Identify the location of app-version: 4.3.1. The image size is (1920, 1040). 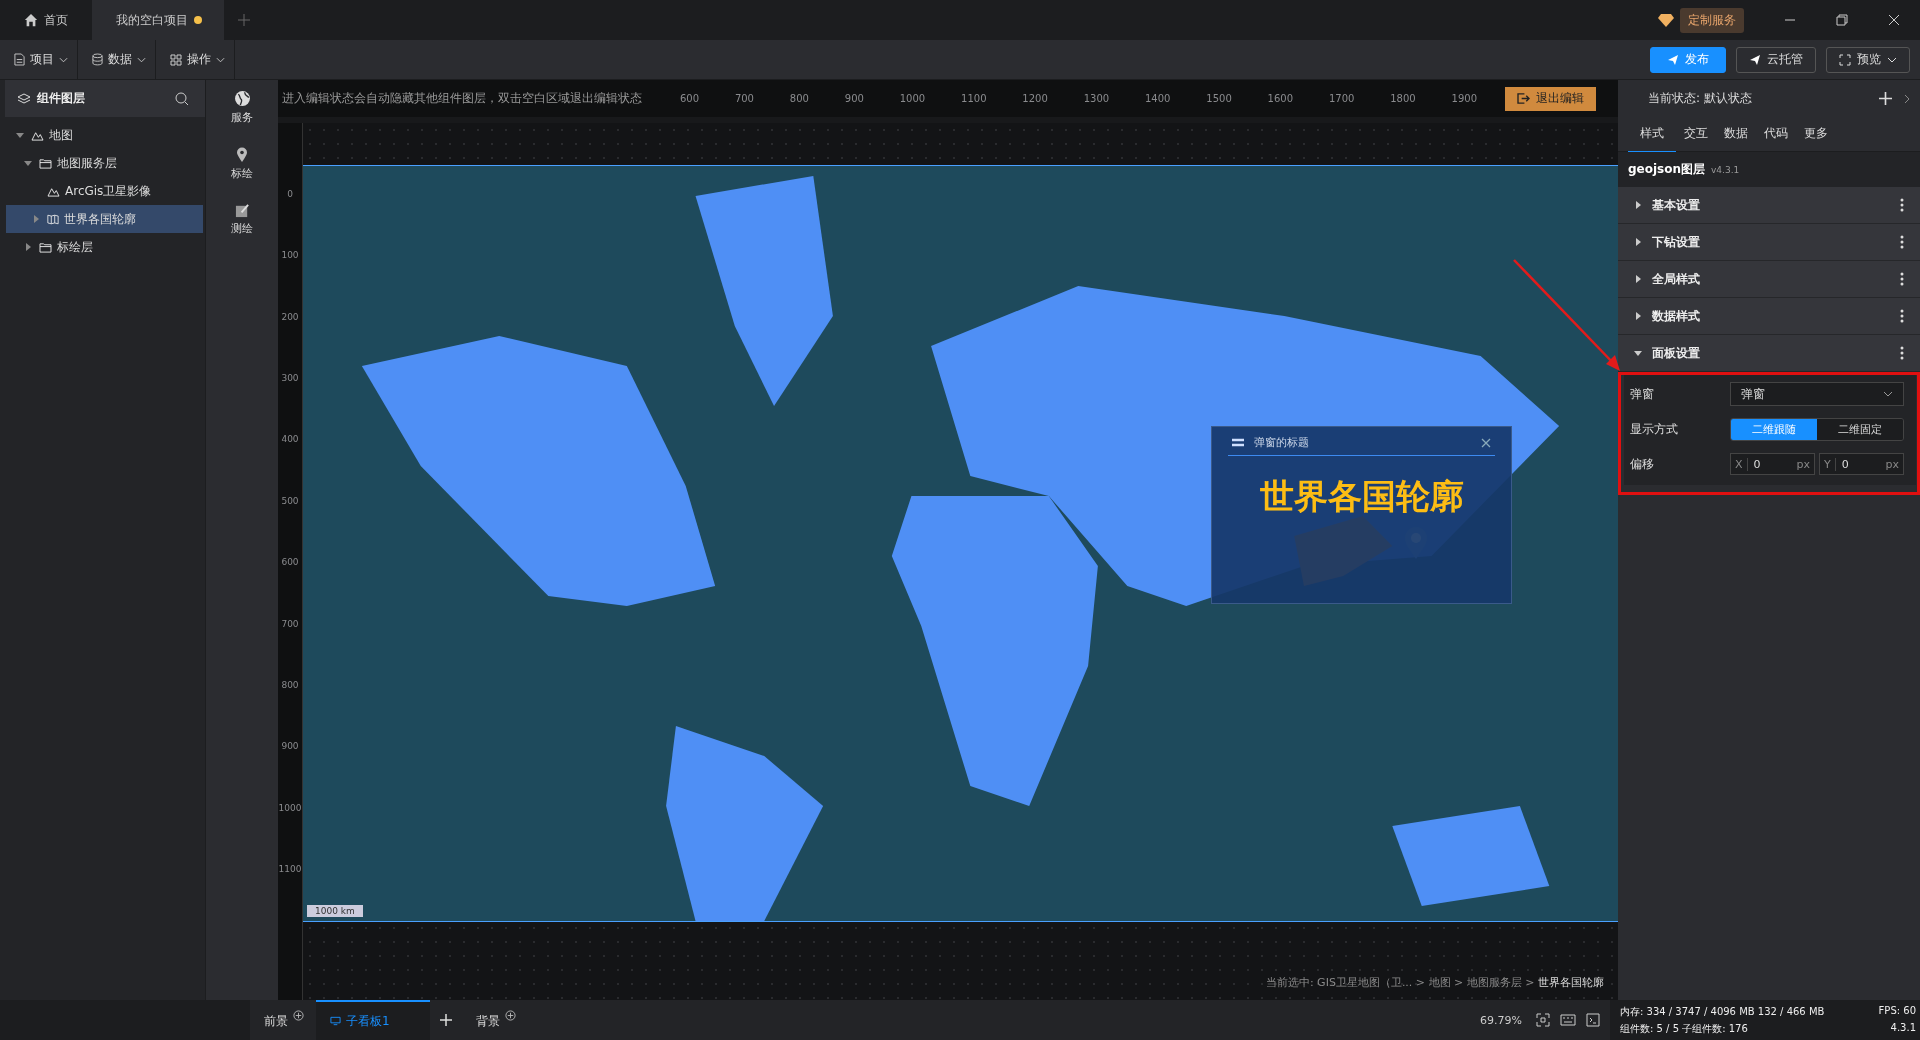
(1903, 1028).